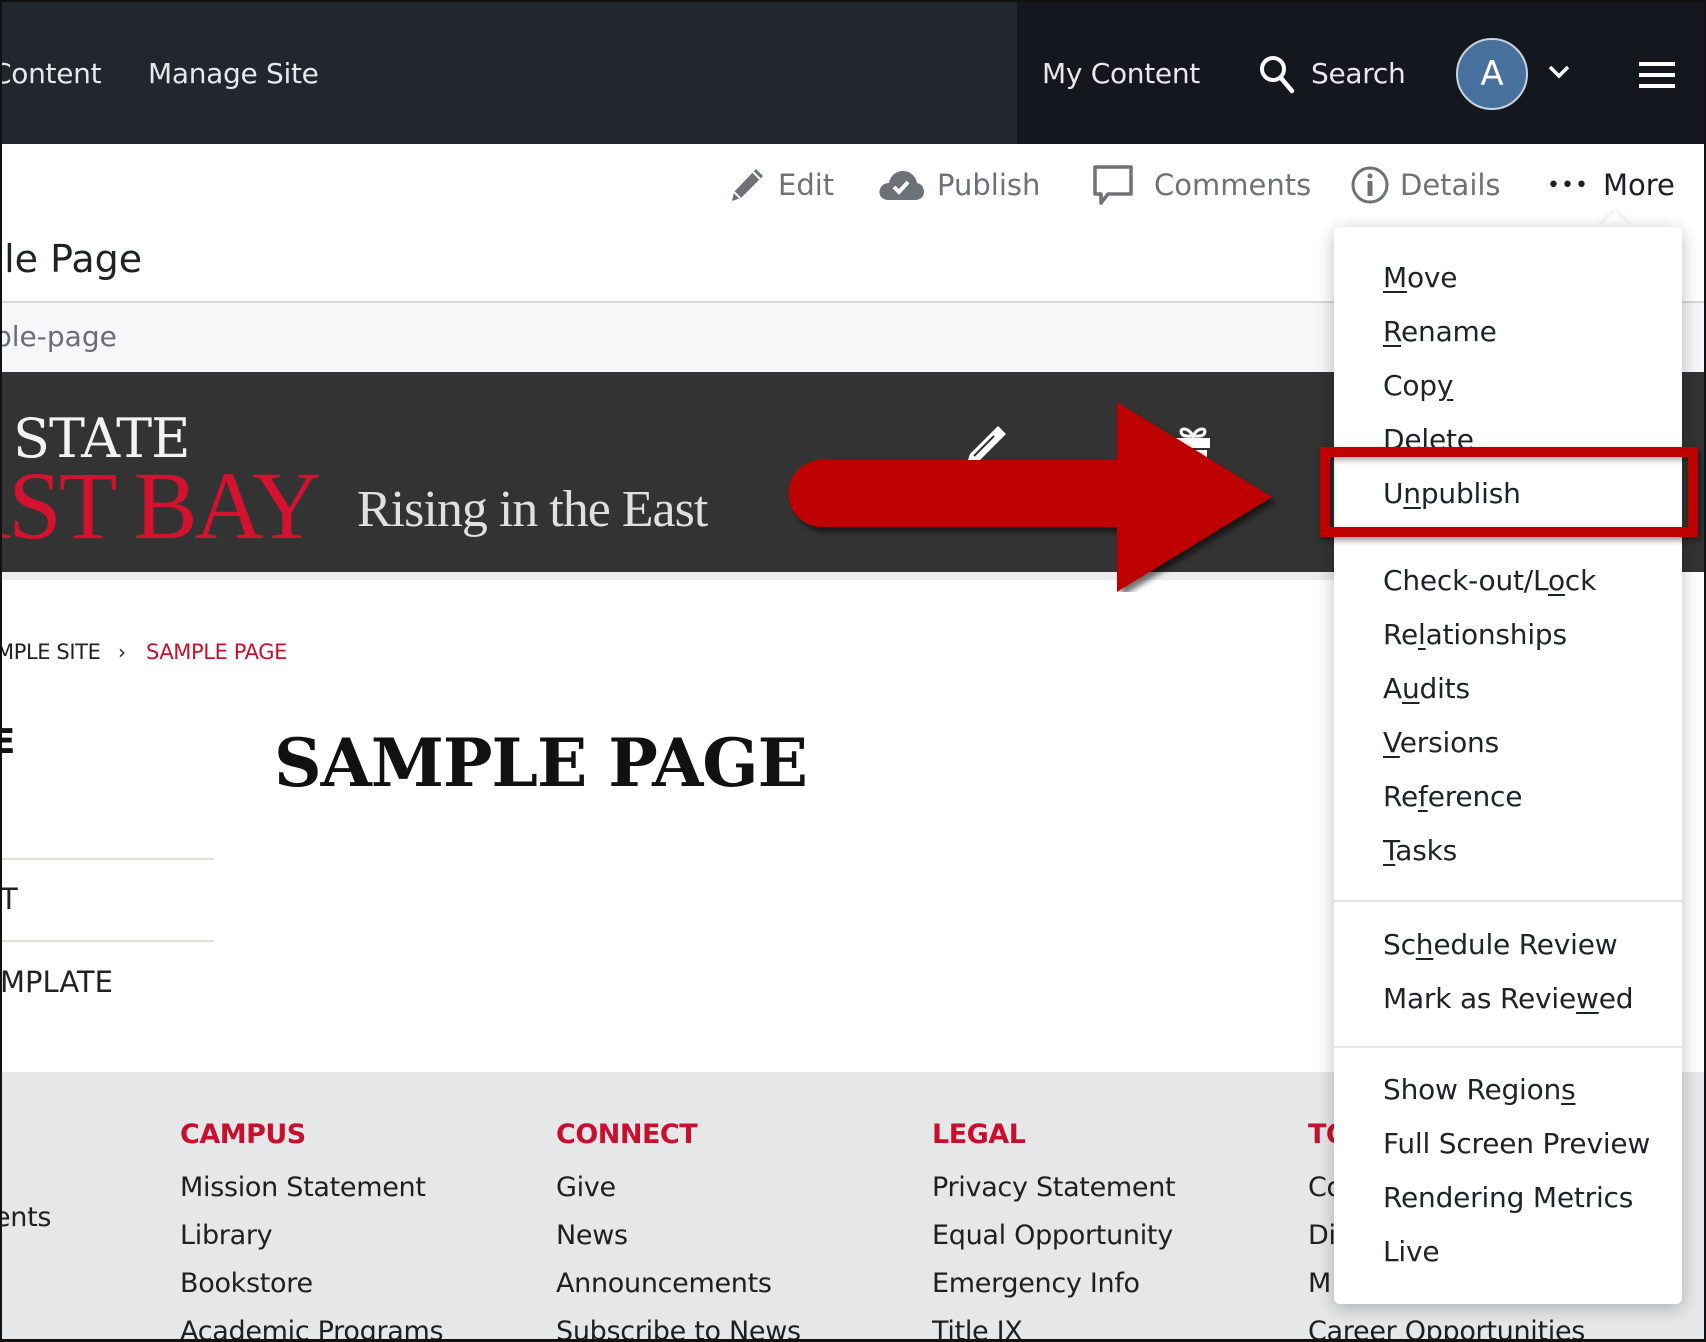  Describe the element at coordinates (1423, 796) in the screenshot. I see `menu-item-accesskey: f` at that location.